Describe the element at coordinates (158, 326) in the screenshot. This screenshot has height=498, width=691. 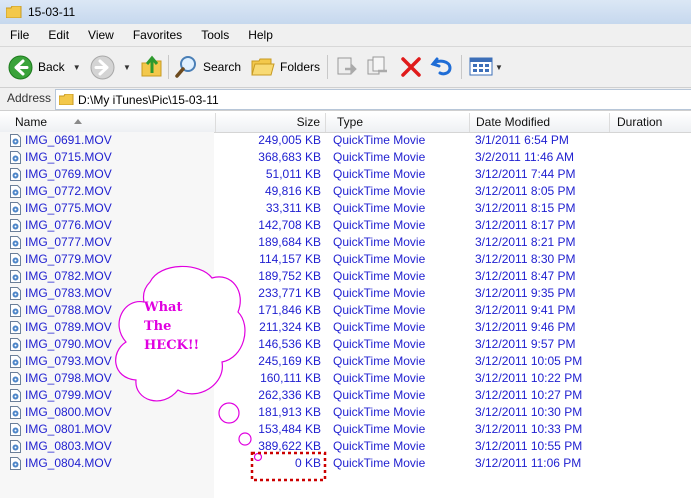
I see `annotation-line: The` at that location.